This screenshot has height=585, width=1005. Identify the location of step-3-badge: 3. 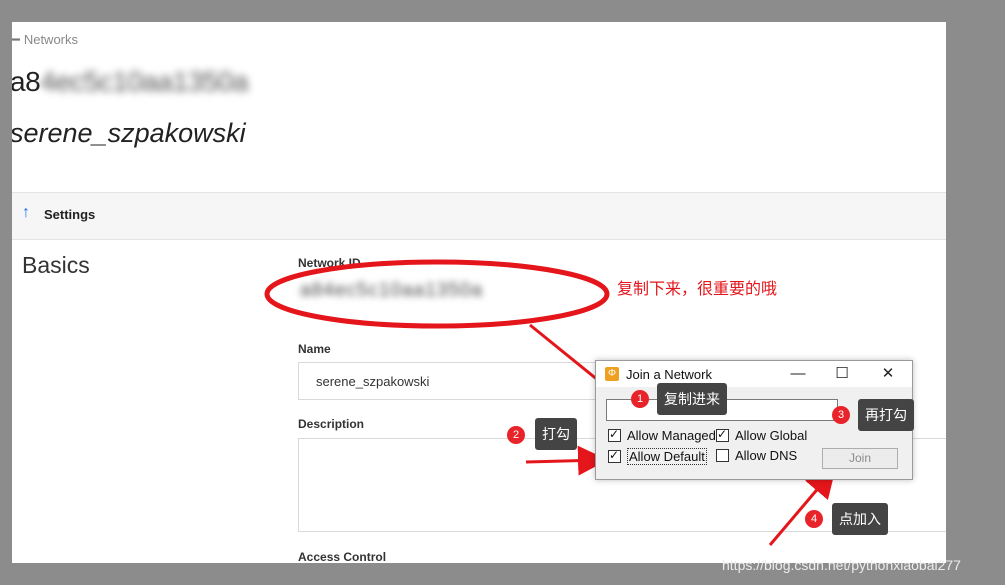
(841, 415).